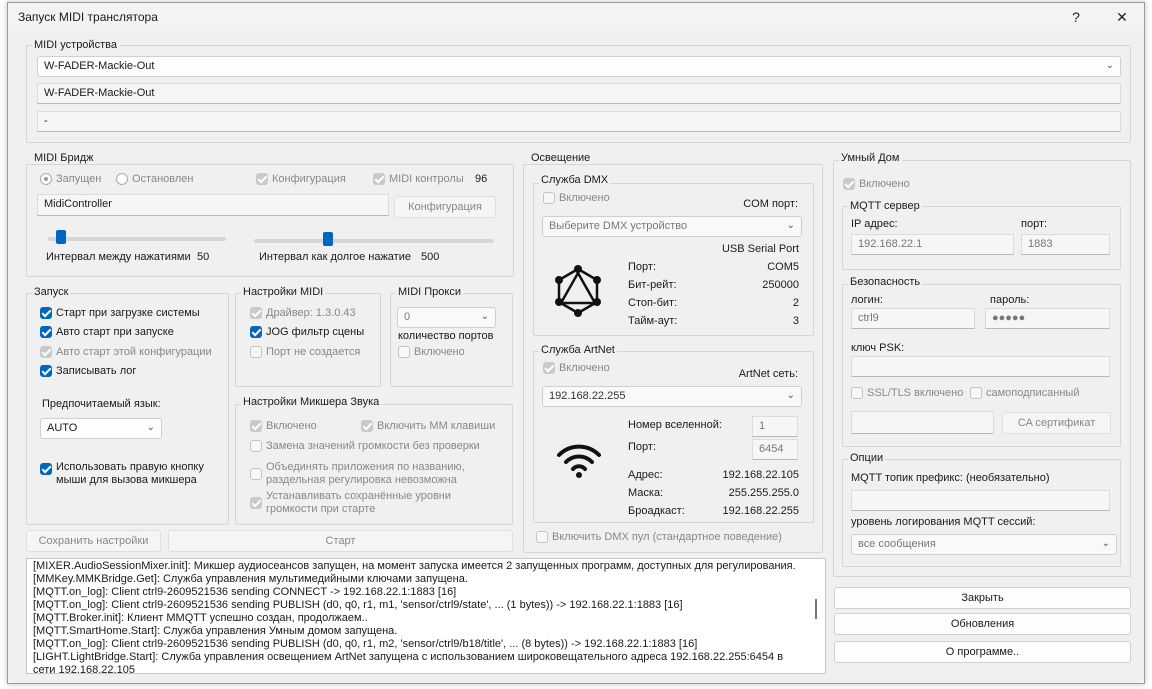 The image size is (1152, 689). I want to click on bridge-name-field: MidiController, so click(213, 205).